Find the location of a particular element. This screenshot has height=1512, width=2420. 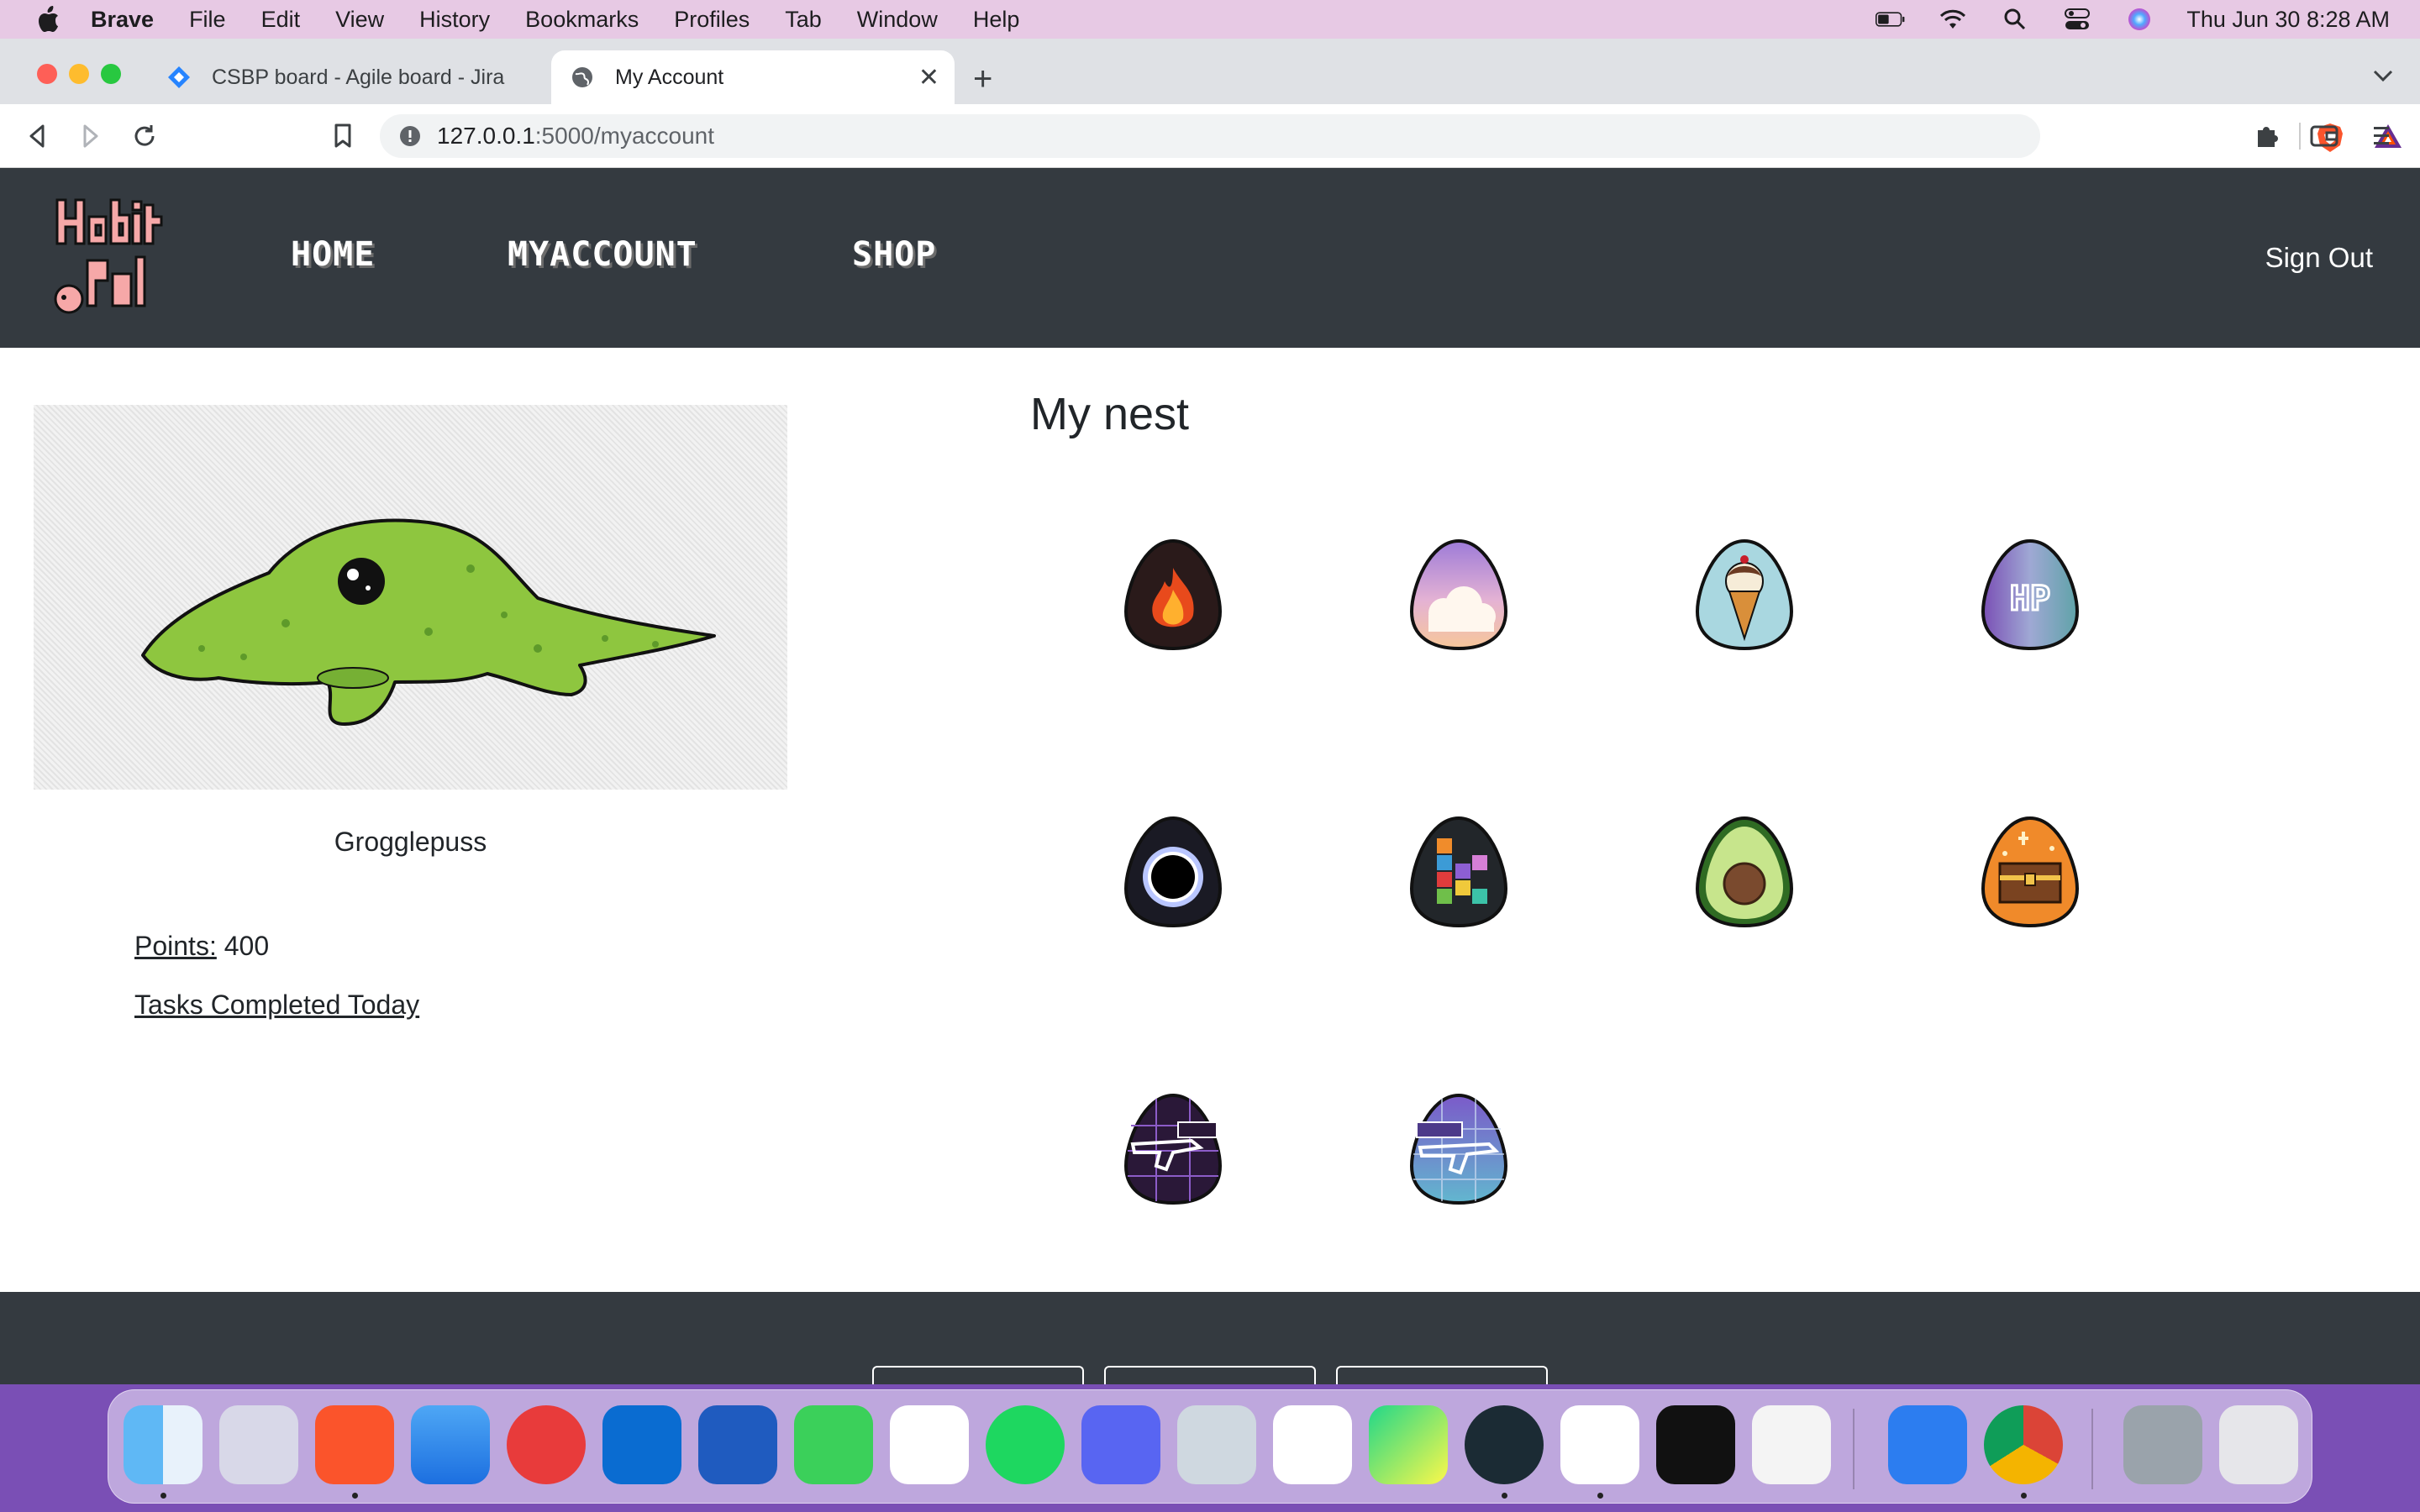

points-value: 400 is located at coordinates (247, 946).